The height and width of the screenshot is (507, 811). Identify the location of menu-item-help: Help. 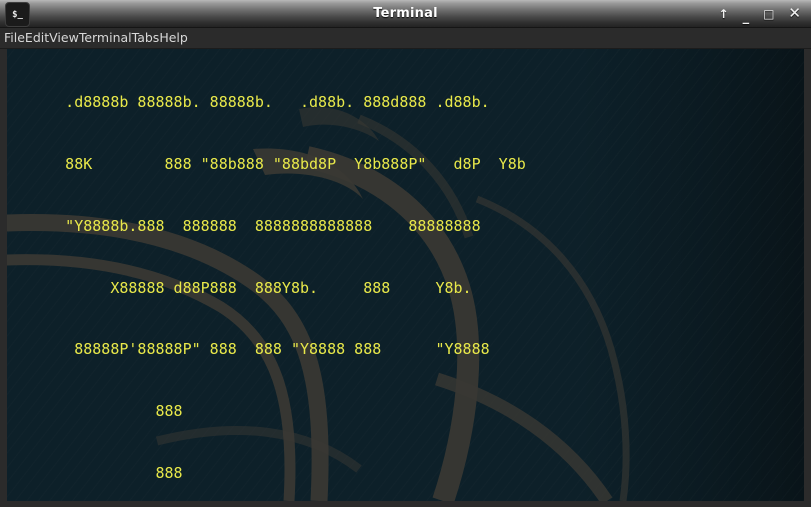
(173, 38).